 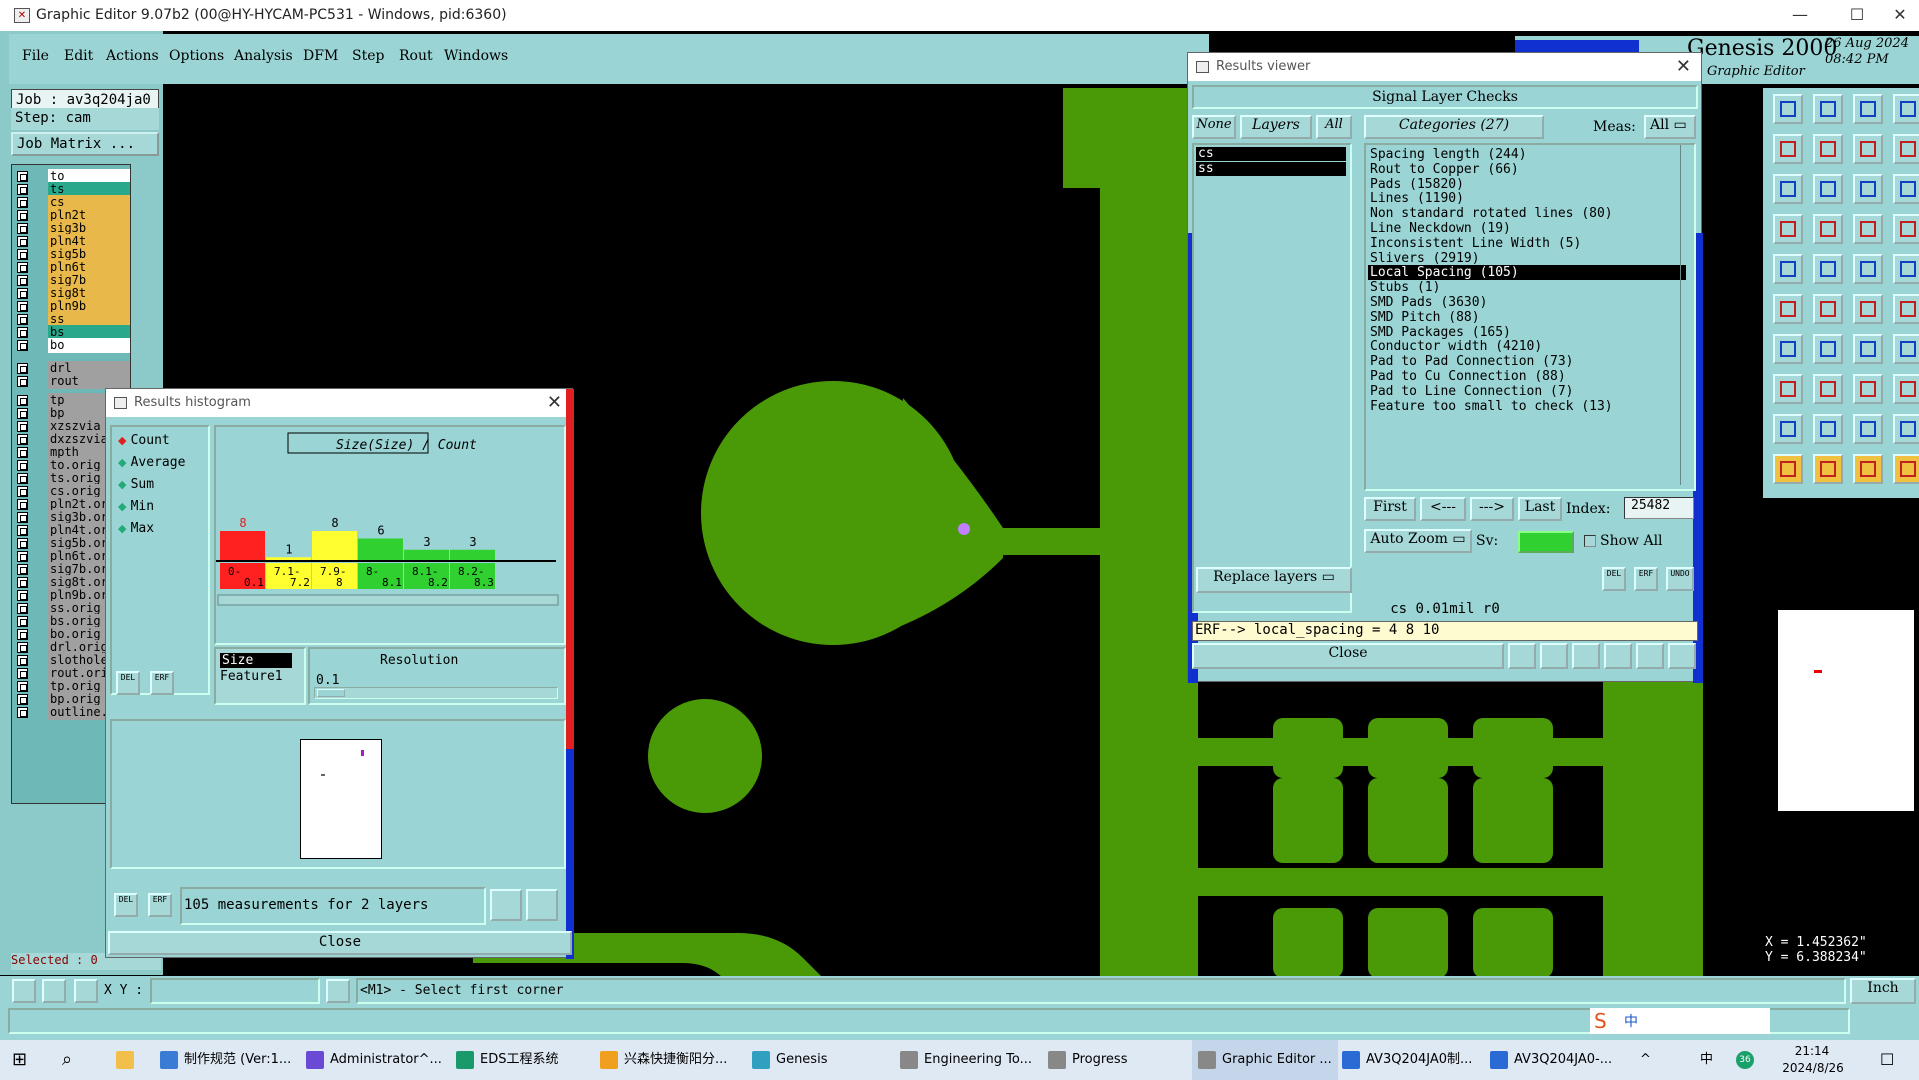 What do you see at coordinates (89, 345) in the screenshot?
I see `layer-name: bo` at bounding box center [89, 345].